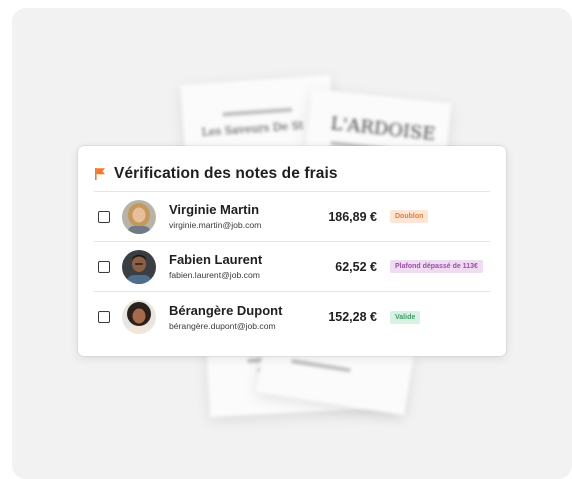 The image size is (572, 479). What do you see at coordinates (214, 275) in the screenshot?
I see `employee-email: fabien.laurent@job.com` at bounding box center [214, 275].